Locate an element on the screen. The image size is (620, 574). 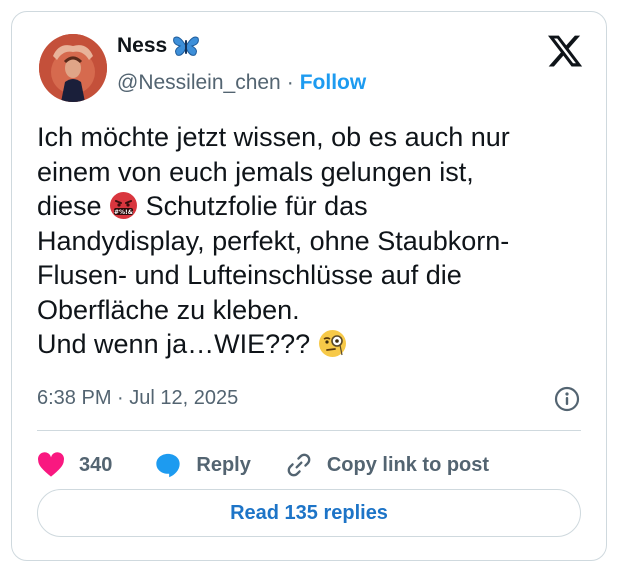
x-logo-icon is located at coordinates (565, 51).